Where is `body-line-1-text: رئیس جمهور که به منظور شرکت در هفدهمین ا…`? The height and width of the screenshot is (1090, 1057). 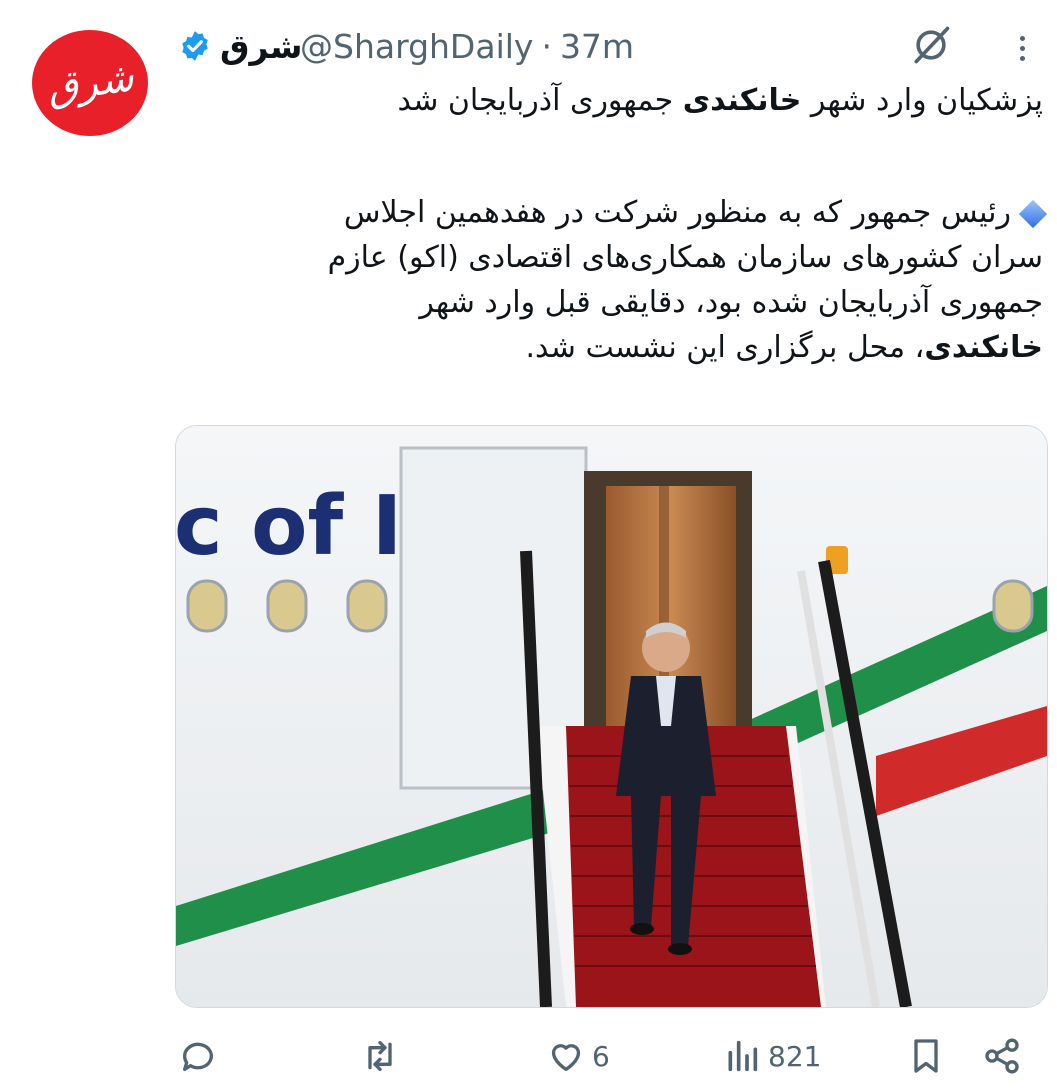
body-line-1-text: رئیس جمهور که به منظور شرکت در هفدهمین ا… is located at coordinates (677, 212).